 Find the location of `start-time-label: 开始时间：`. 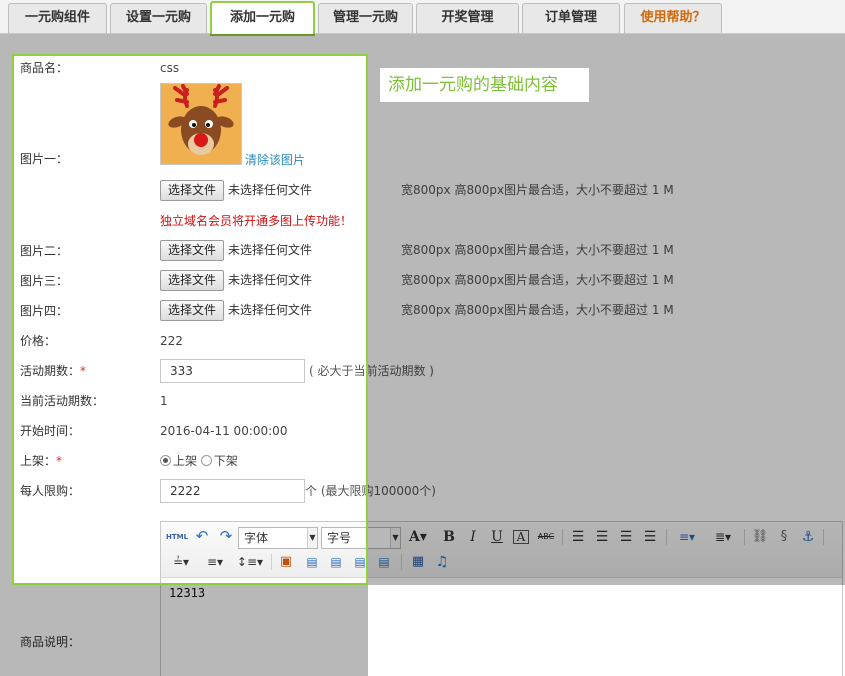

start-time-label: 开始时间： is located at coordinates (50, 431).